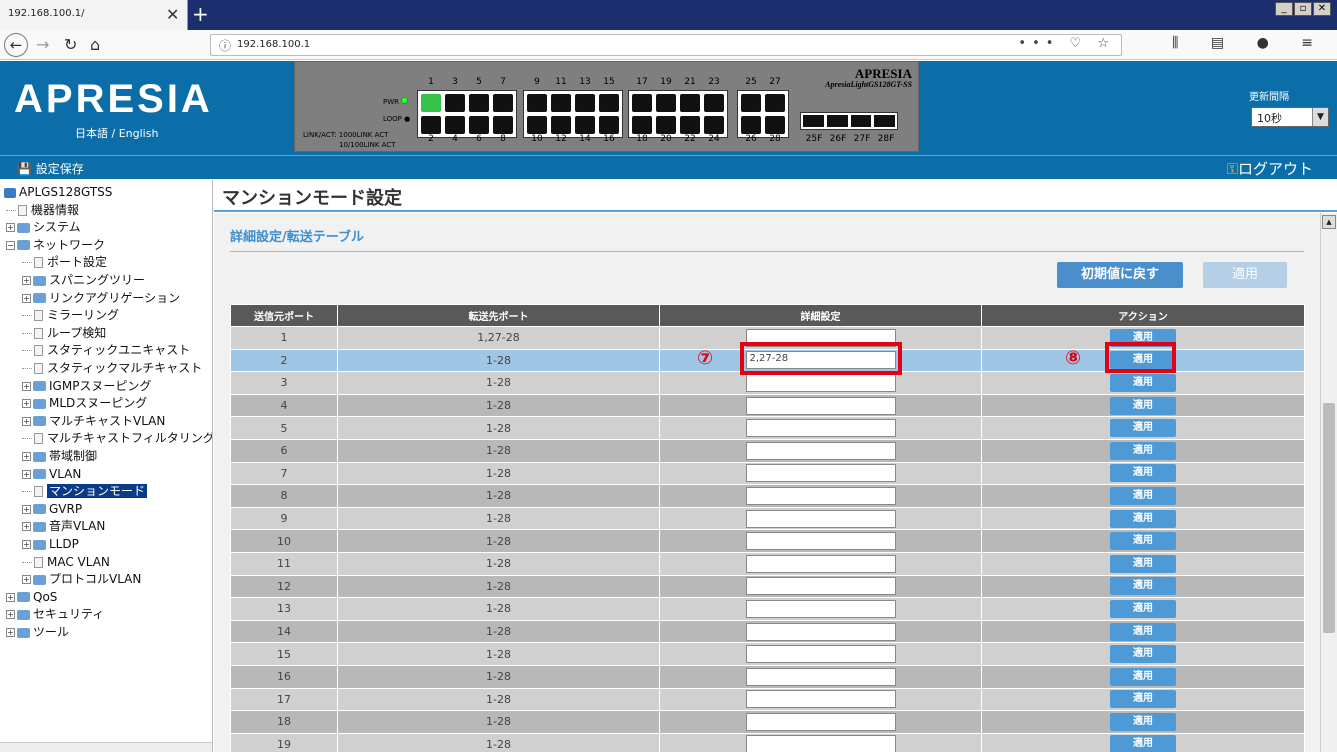  What do you see at coordinates (1249, 43) in the screenshot?
I see `toolbar-menu-icons: ⫼ ▤ ● ≡` at bounding box center [1249, 43].